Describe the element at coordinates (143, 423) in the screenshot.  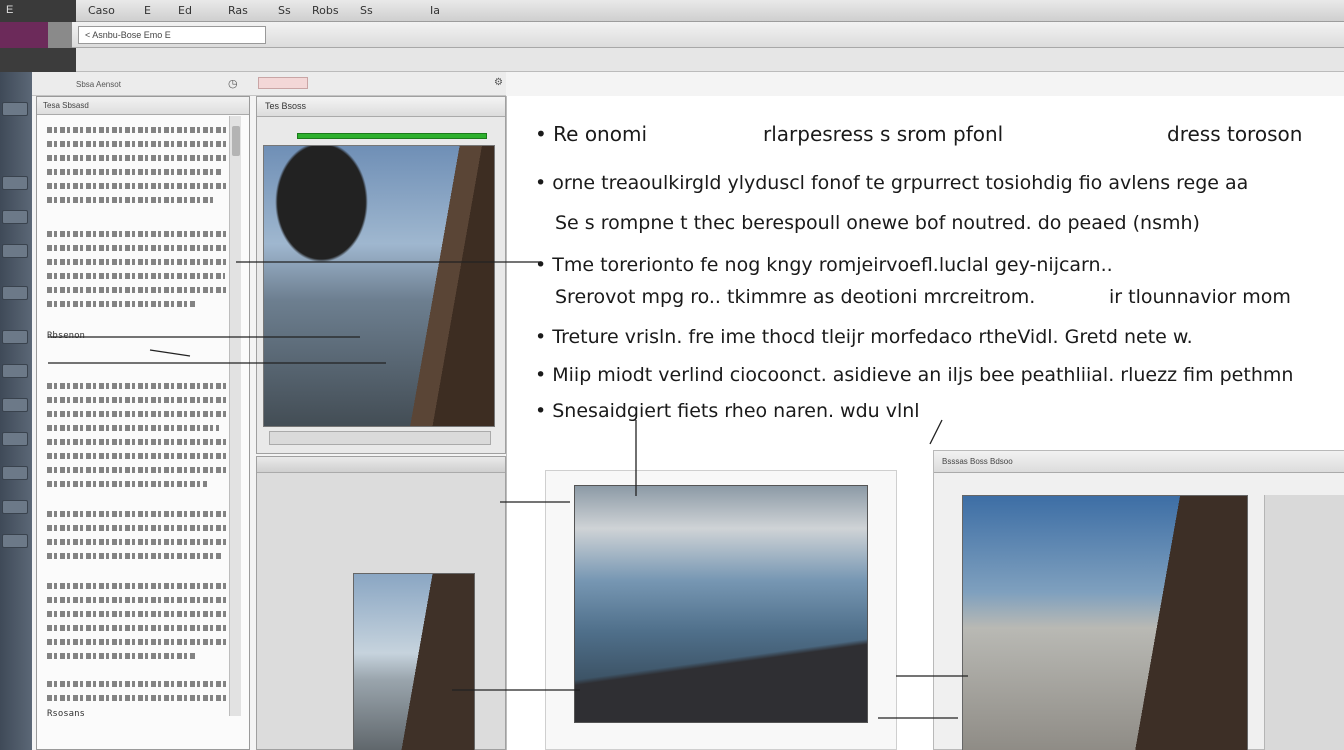
I see `text-panel: Tesa Sbsasd Rbsenon Rsosans` at that location.